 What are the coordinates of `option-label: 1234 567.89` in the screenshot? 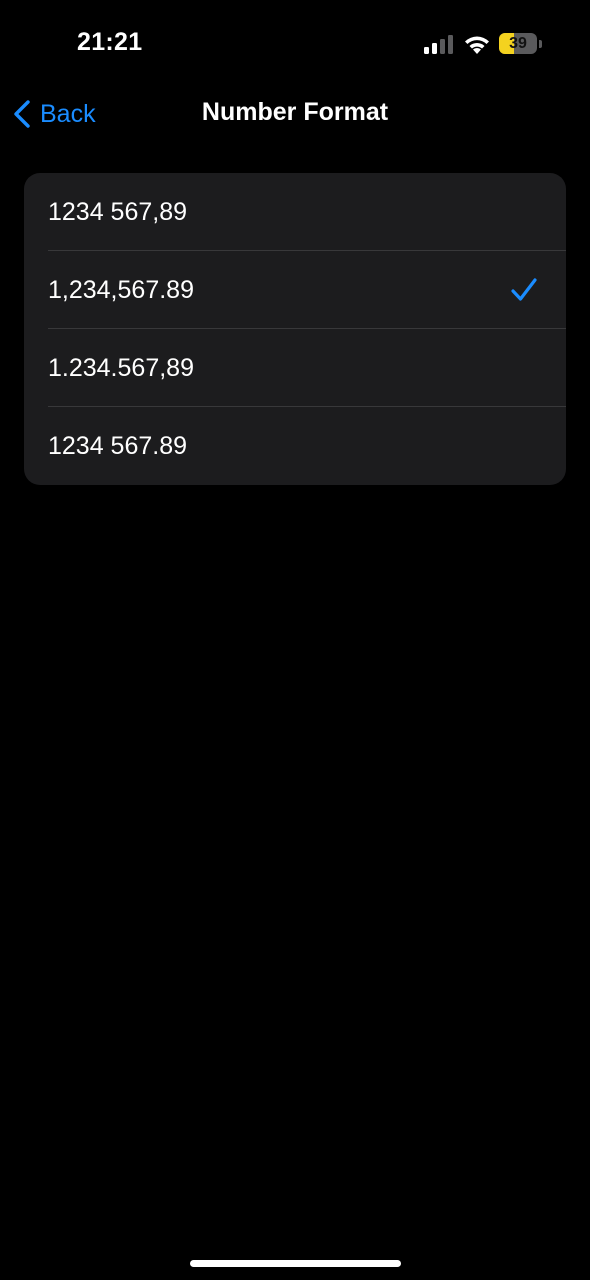 It's located at (118, 446).